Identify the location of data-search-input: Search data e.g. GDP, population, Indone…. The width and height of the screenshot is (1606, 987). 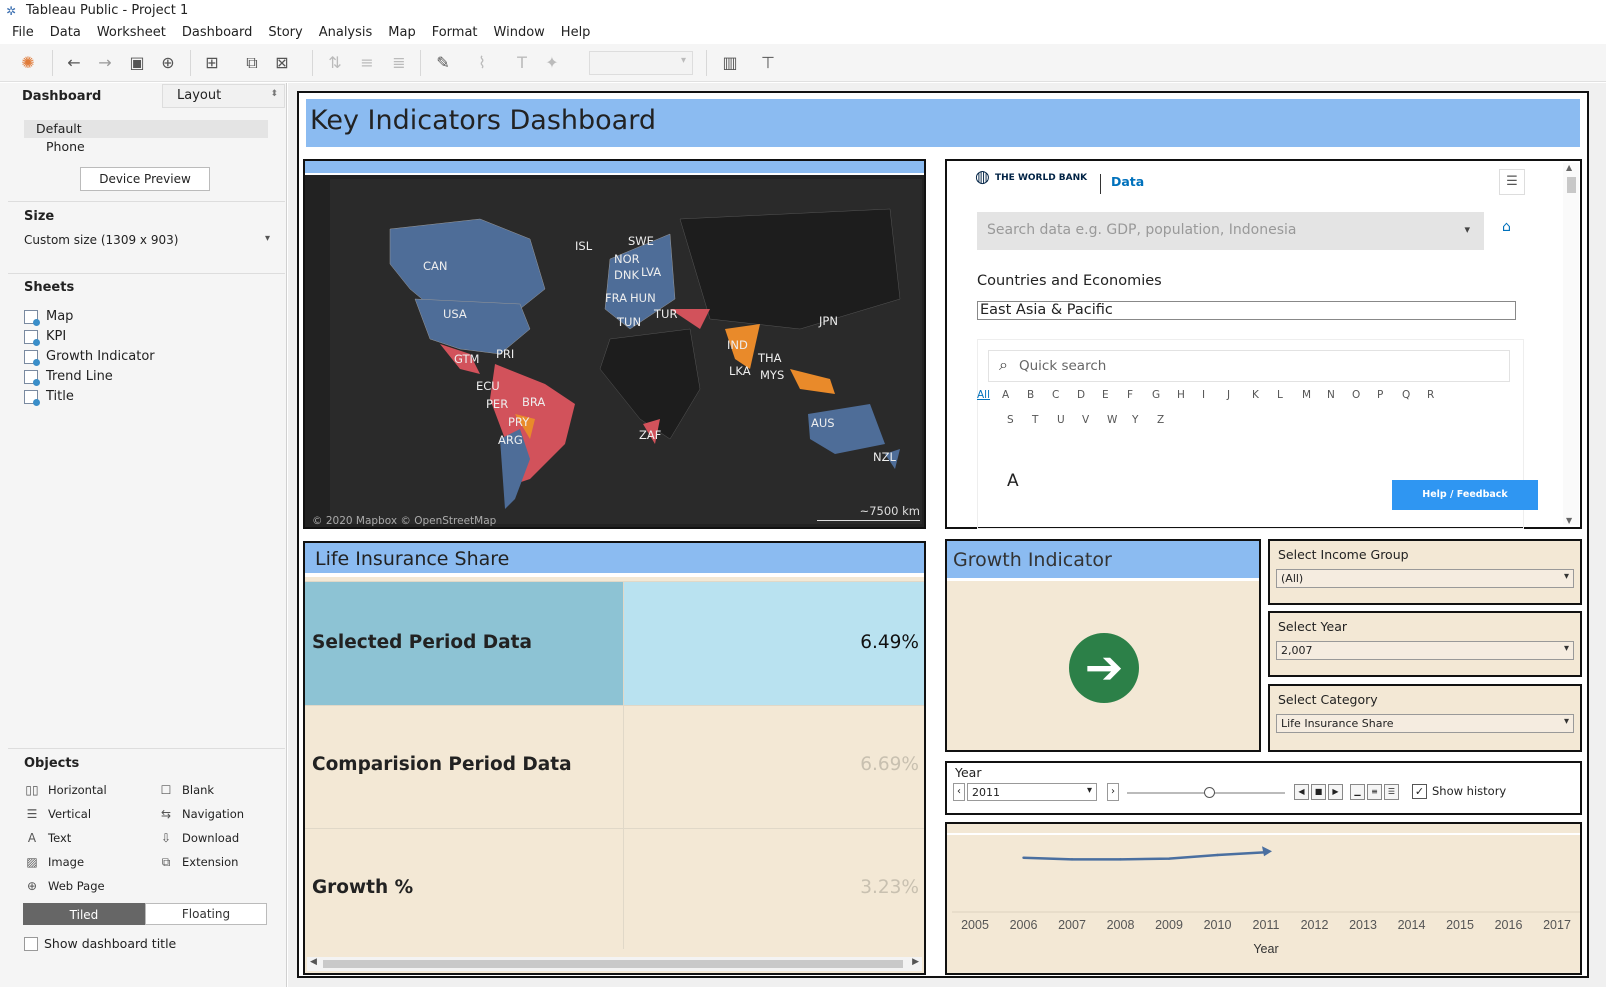
(1230, 231).